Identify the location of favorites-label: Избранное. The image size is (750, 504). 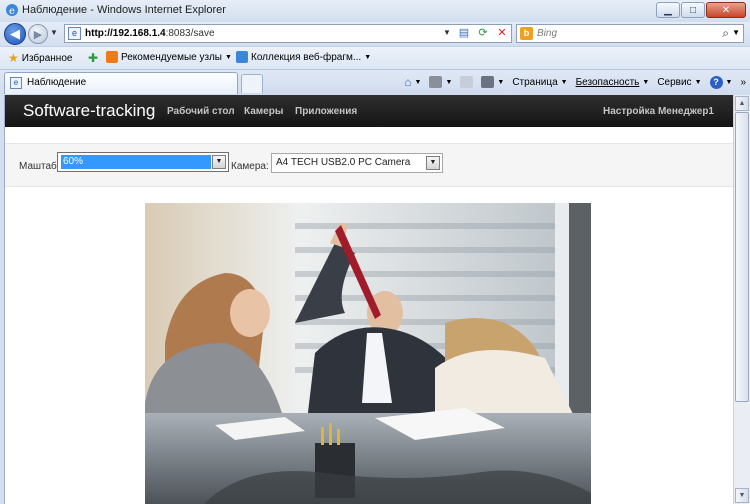
(47, 58).